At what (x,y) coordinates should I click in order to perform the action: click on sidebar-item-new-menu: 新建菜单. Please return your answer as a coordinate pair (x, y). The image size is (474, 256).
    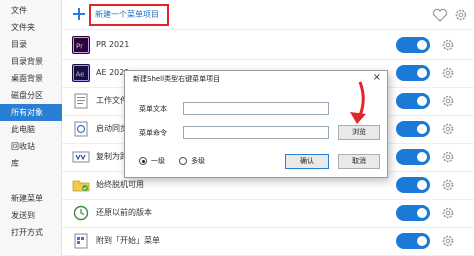
    Looking at the image, I should click on (31, 198).